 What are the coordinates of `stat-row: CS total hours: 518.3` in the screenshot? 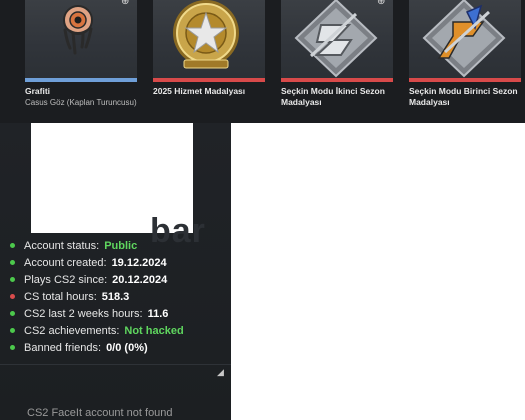 It's located at (97, 296).